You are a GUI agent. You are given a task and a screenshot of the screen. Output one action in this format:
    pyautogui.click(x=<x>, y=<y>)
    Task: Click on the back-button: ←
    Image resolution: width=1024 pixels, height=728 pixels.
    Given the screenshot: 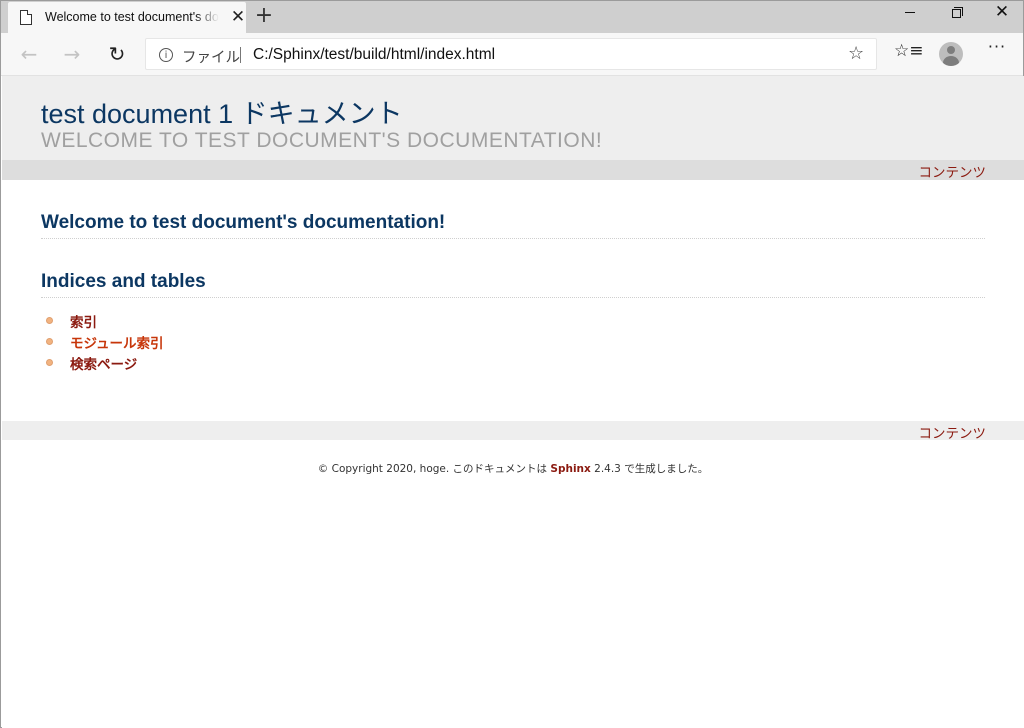 What is the action you would take?
    pyautogui.click(x=29, y=54)
    